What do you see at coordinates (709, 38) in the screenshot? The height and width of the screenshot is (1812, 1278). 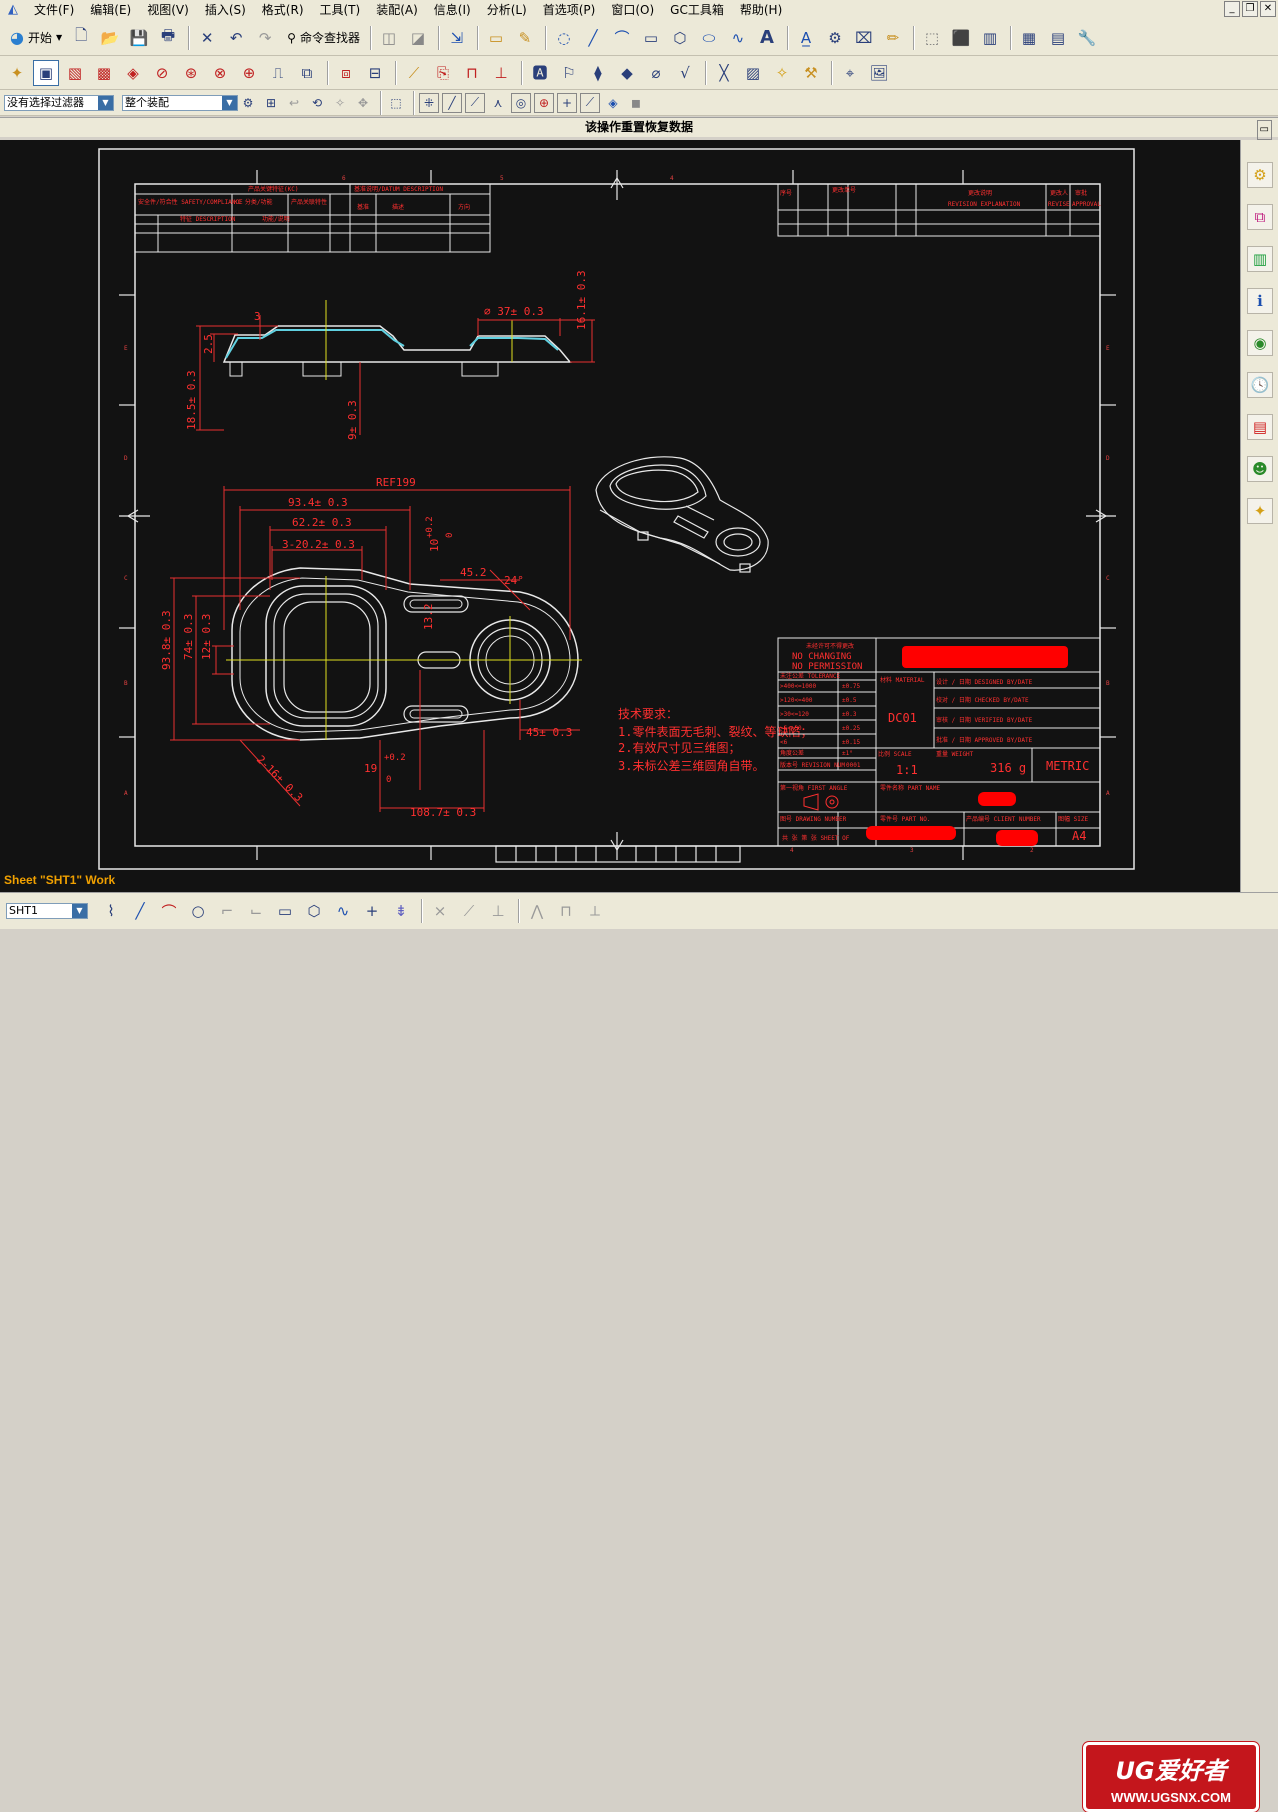 I see `ellipse-icon: ⬭` at bounding box center [709, 38].